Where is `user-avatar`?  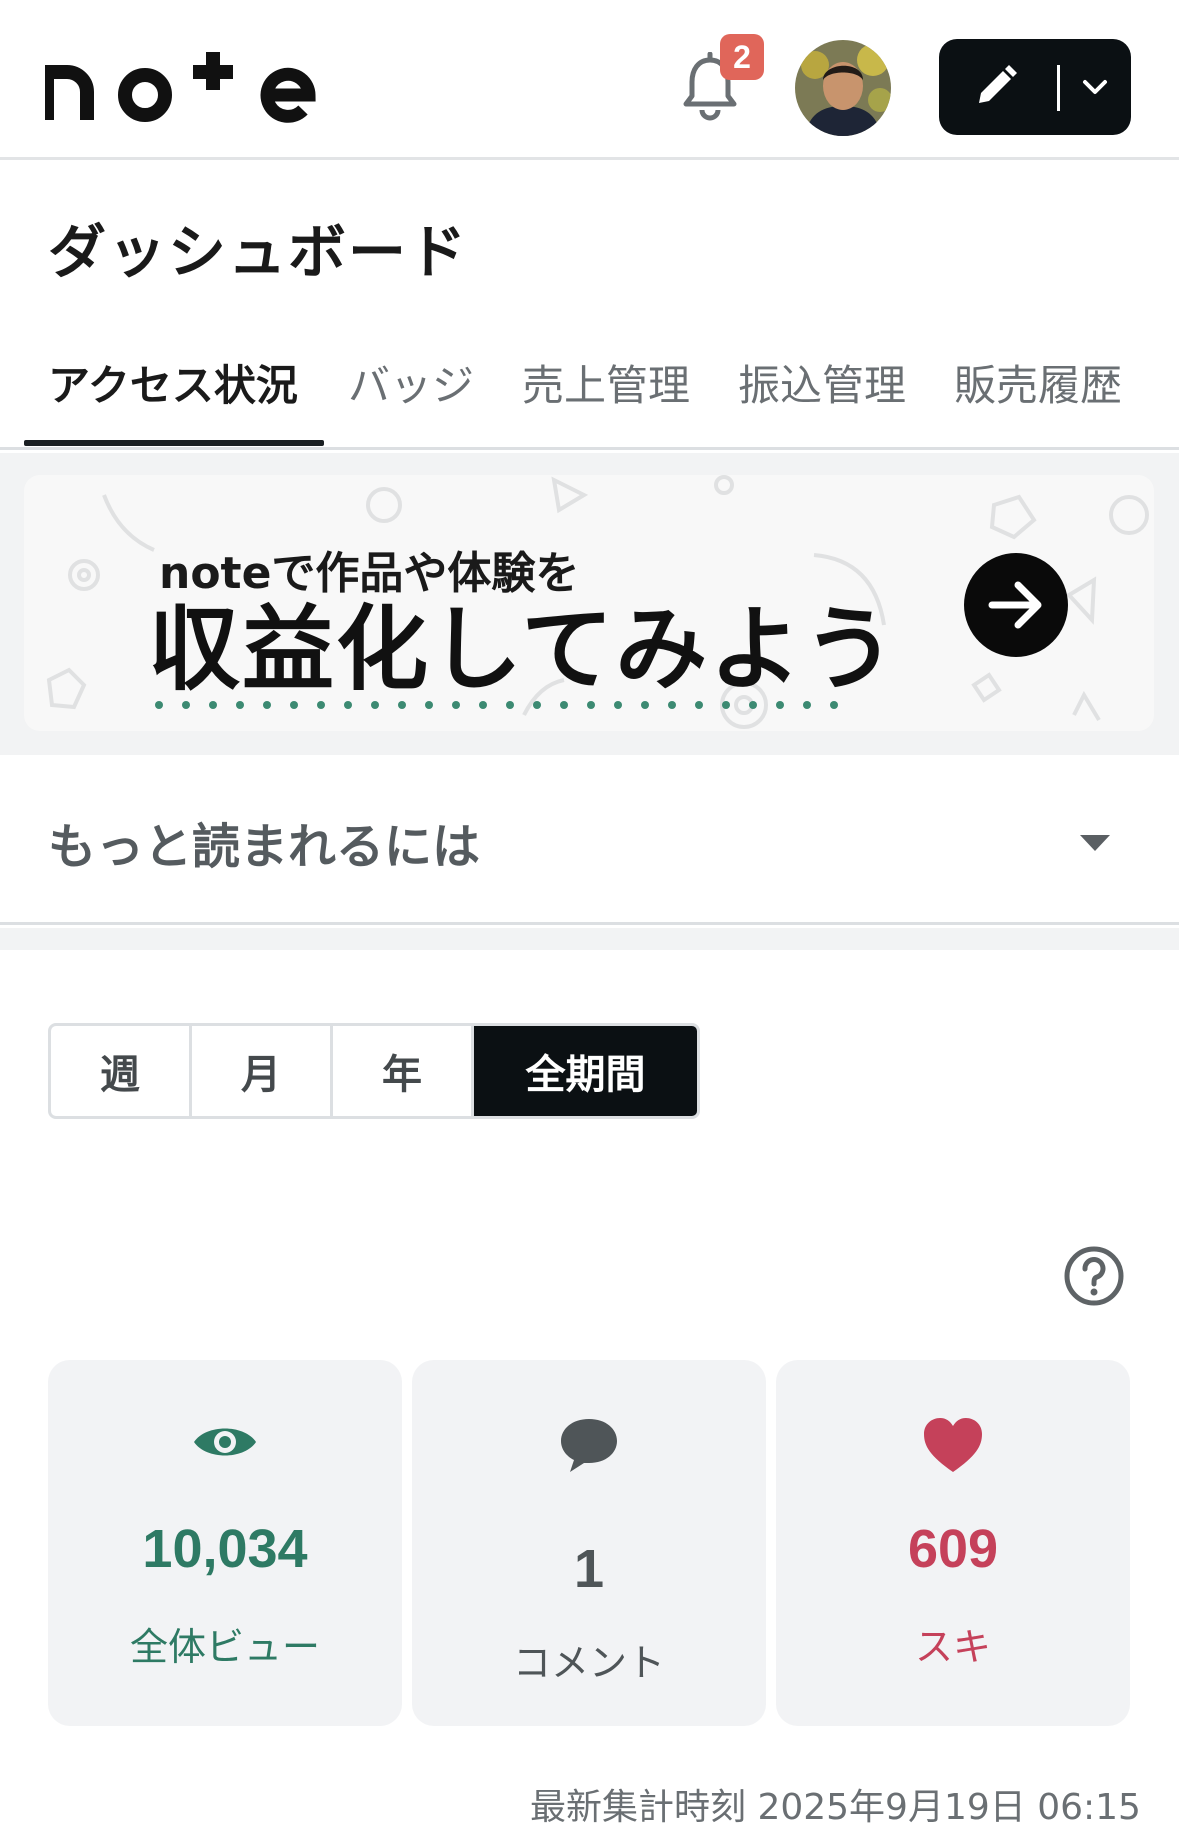 user-avatar is located at coordinates (843, 88).